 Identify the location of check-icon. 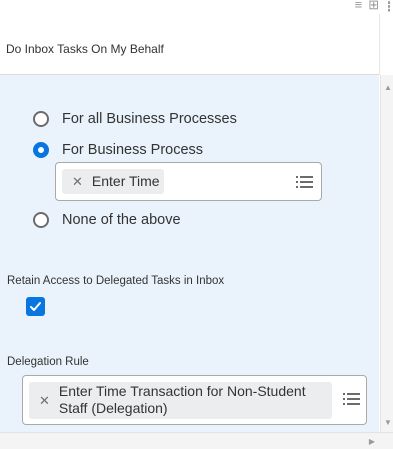
(35, 306).